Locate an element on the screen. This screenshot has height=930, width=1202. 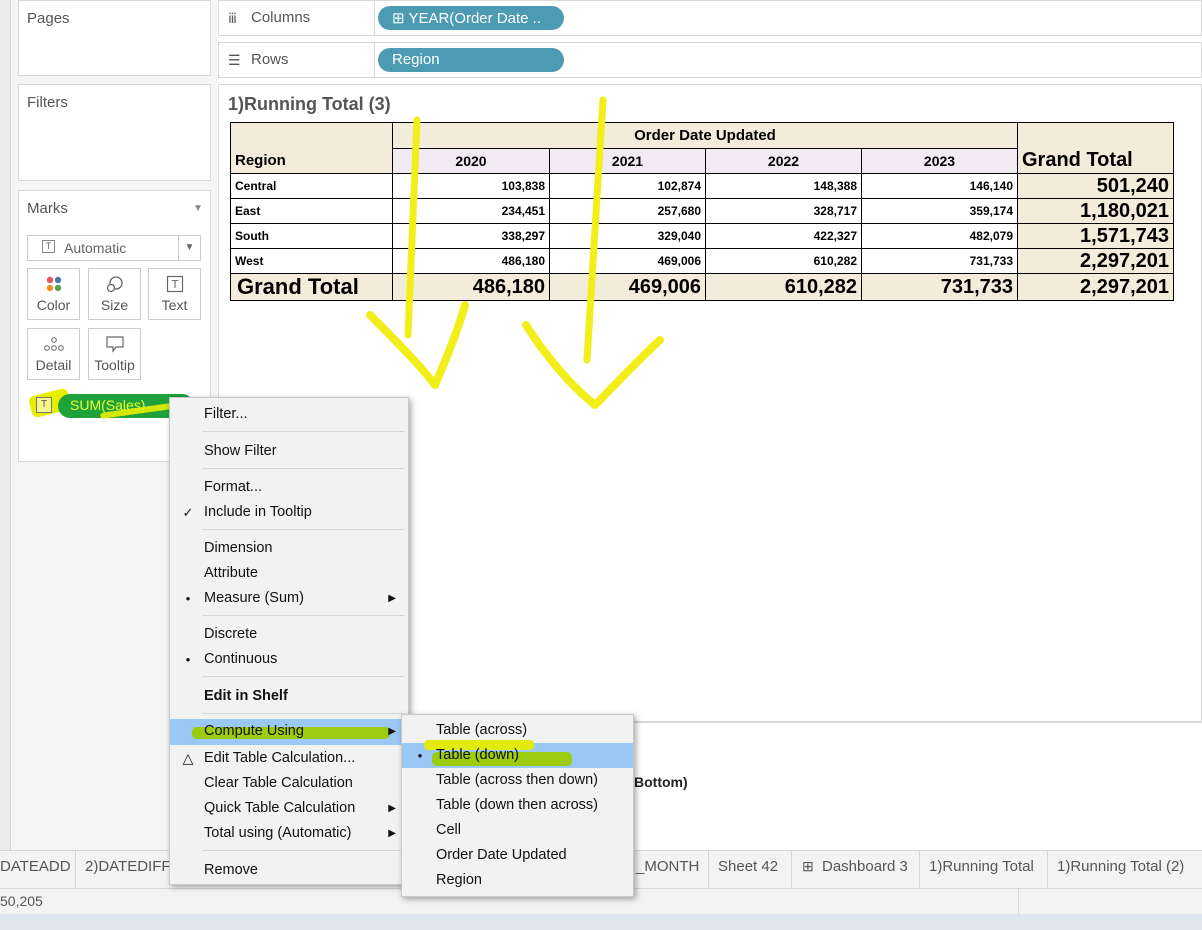
rows-shelf: ☰ Rows Region is located at coordinates (710, 60).